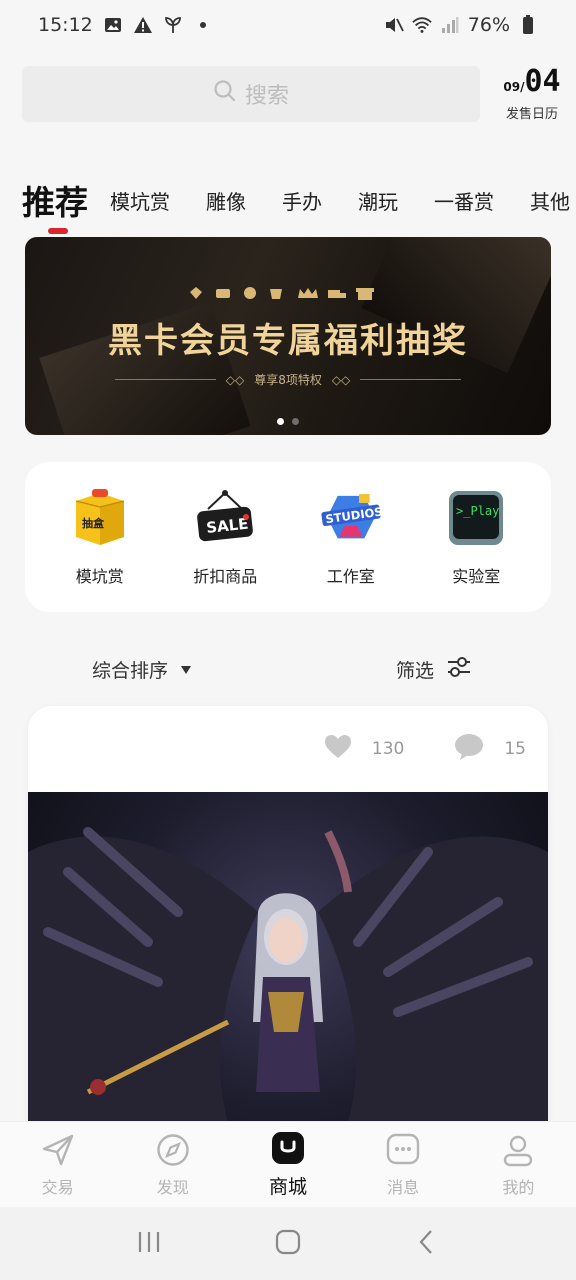  I want to click on system-navigation, so click(288, 1243).